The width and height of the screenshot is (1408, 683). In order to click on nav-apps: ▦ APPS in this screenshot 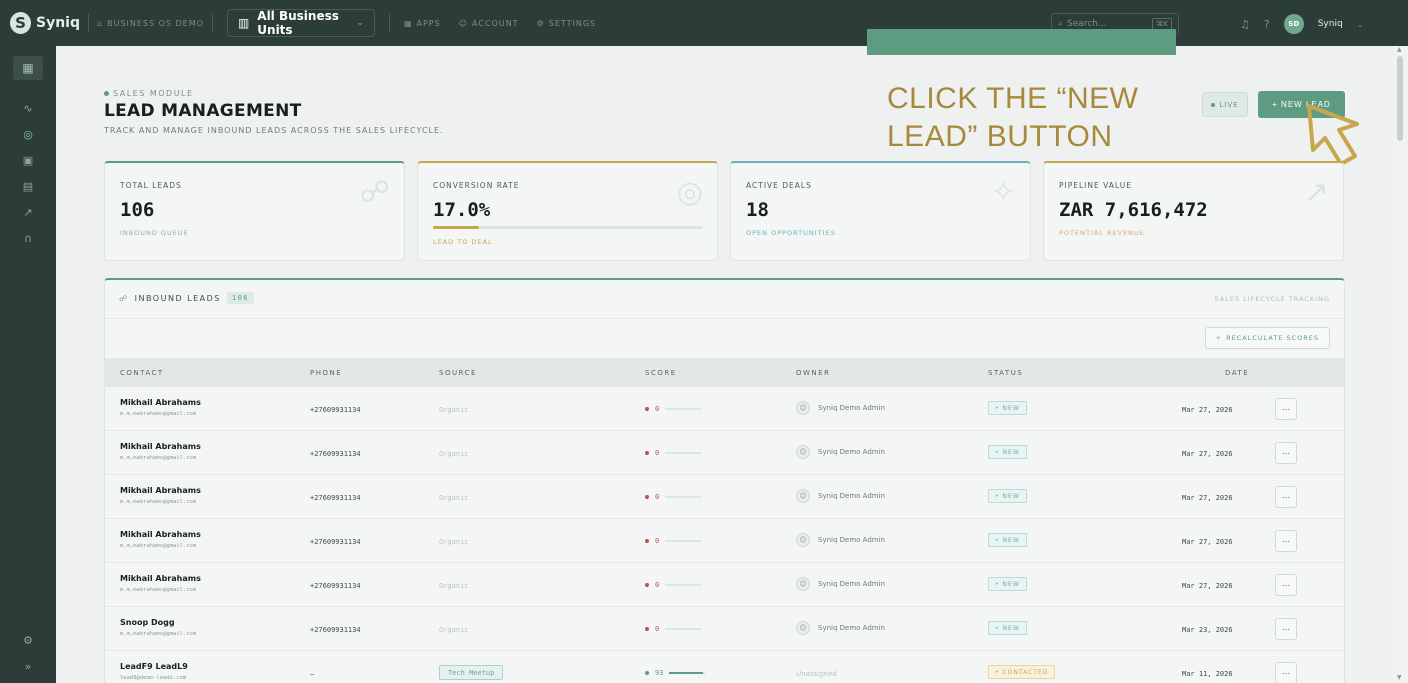, I will do `click(422, 23)`.